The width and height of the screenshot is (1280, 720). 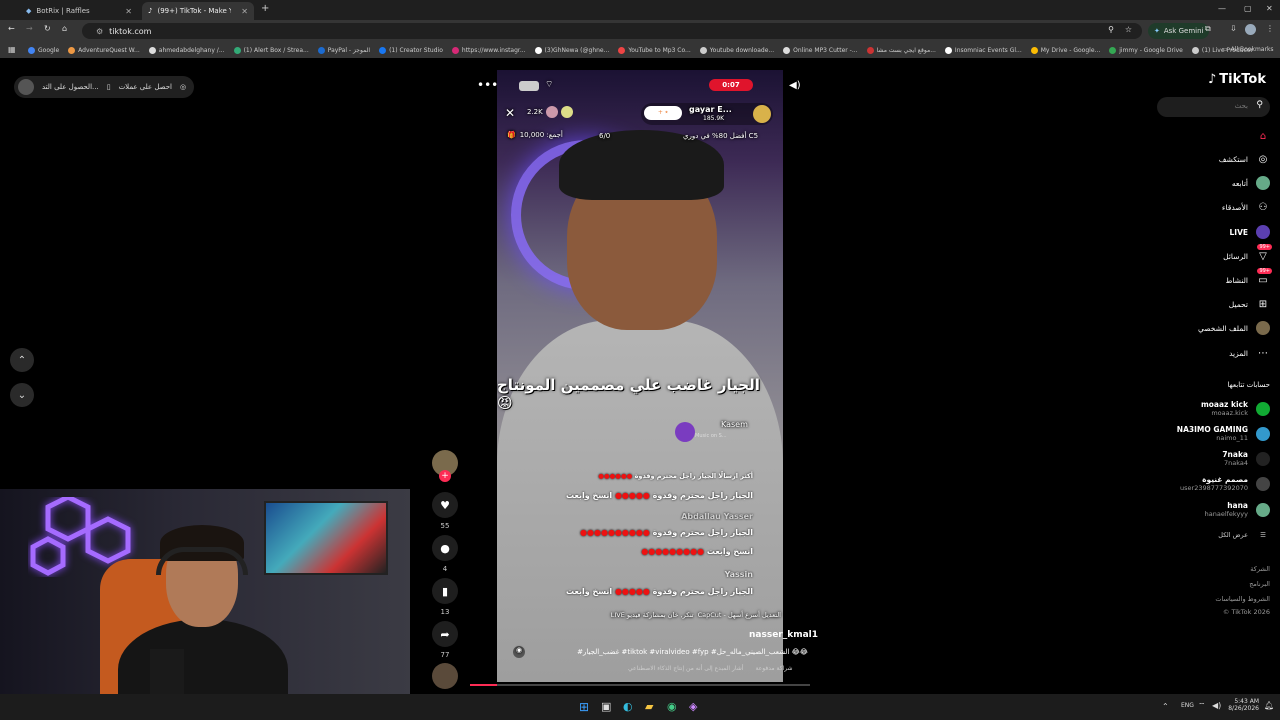 What do you see at coordinates (1248, 8) in the screenshot?
I see `maximize-icon: ▢` at bounding box center [1248, 8].